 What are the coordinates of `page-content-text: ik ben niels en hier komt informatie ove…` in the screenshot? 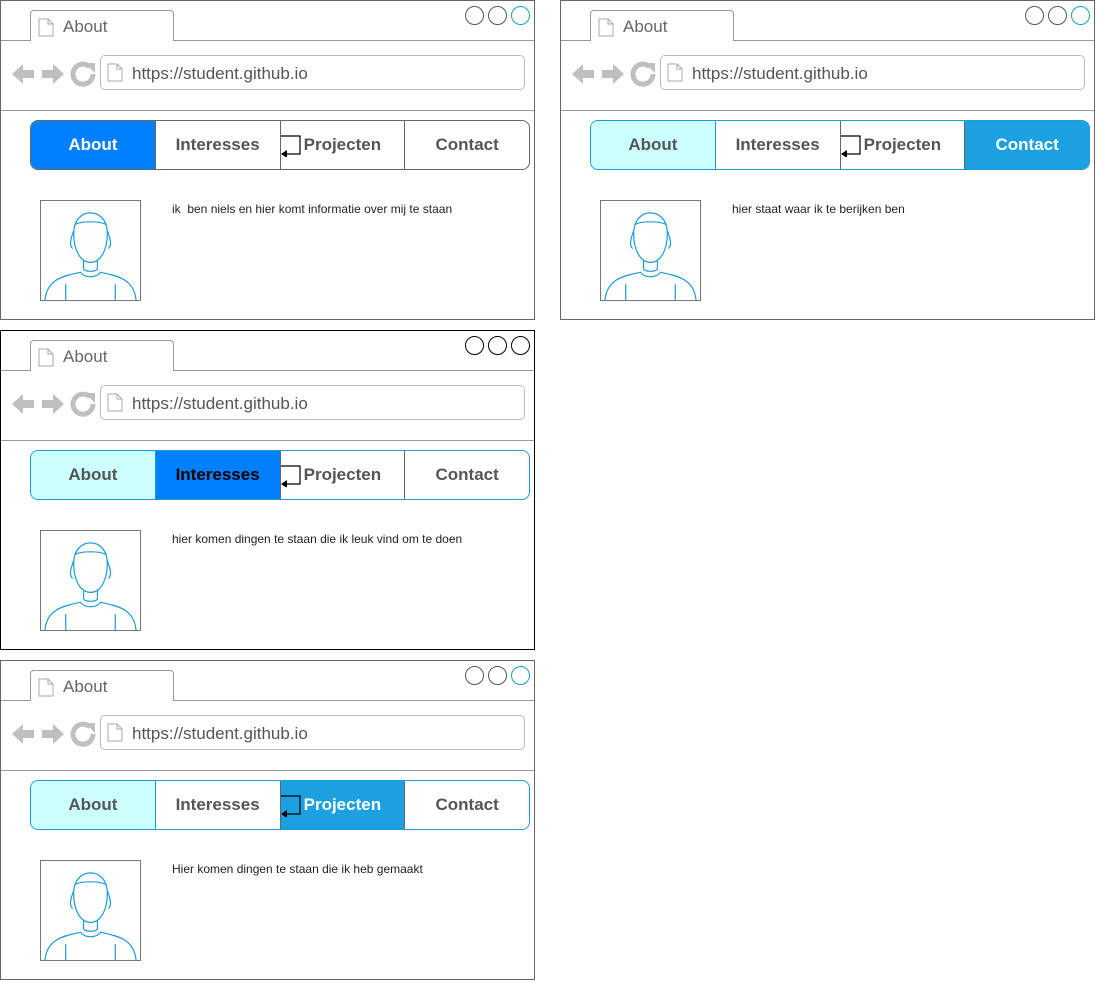 It's located at (312, 209).